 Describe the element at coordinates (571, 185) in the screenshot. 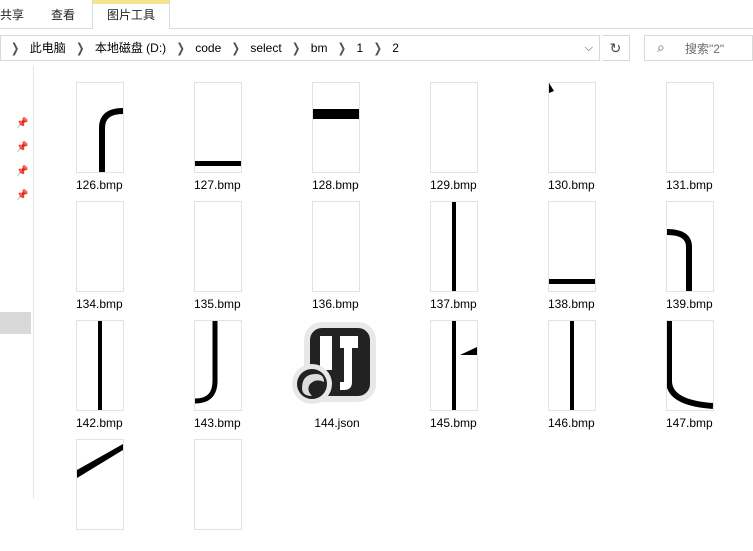

I see `file-name: 130.bmp` at that location.